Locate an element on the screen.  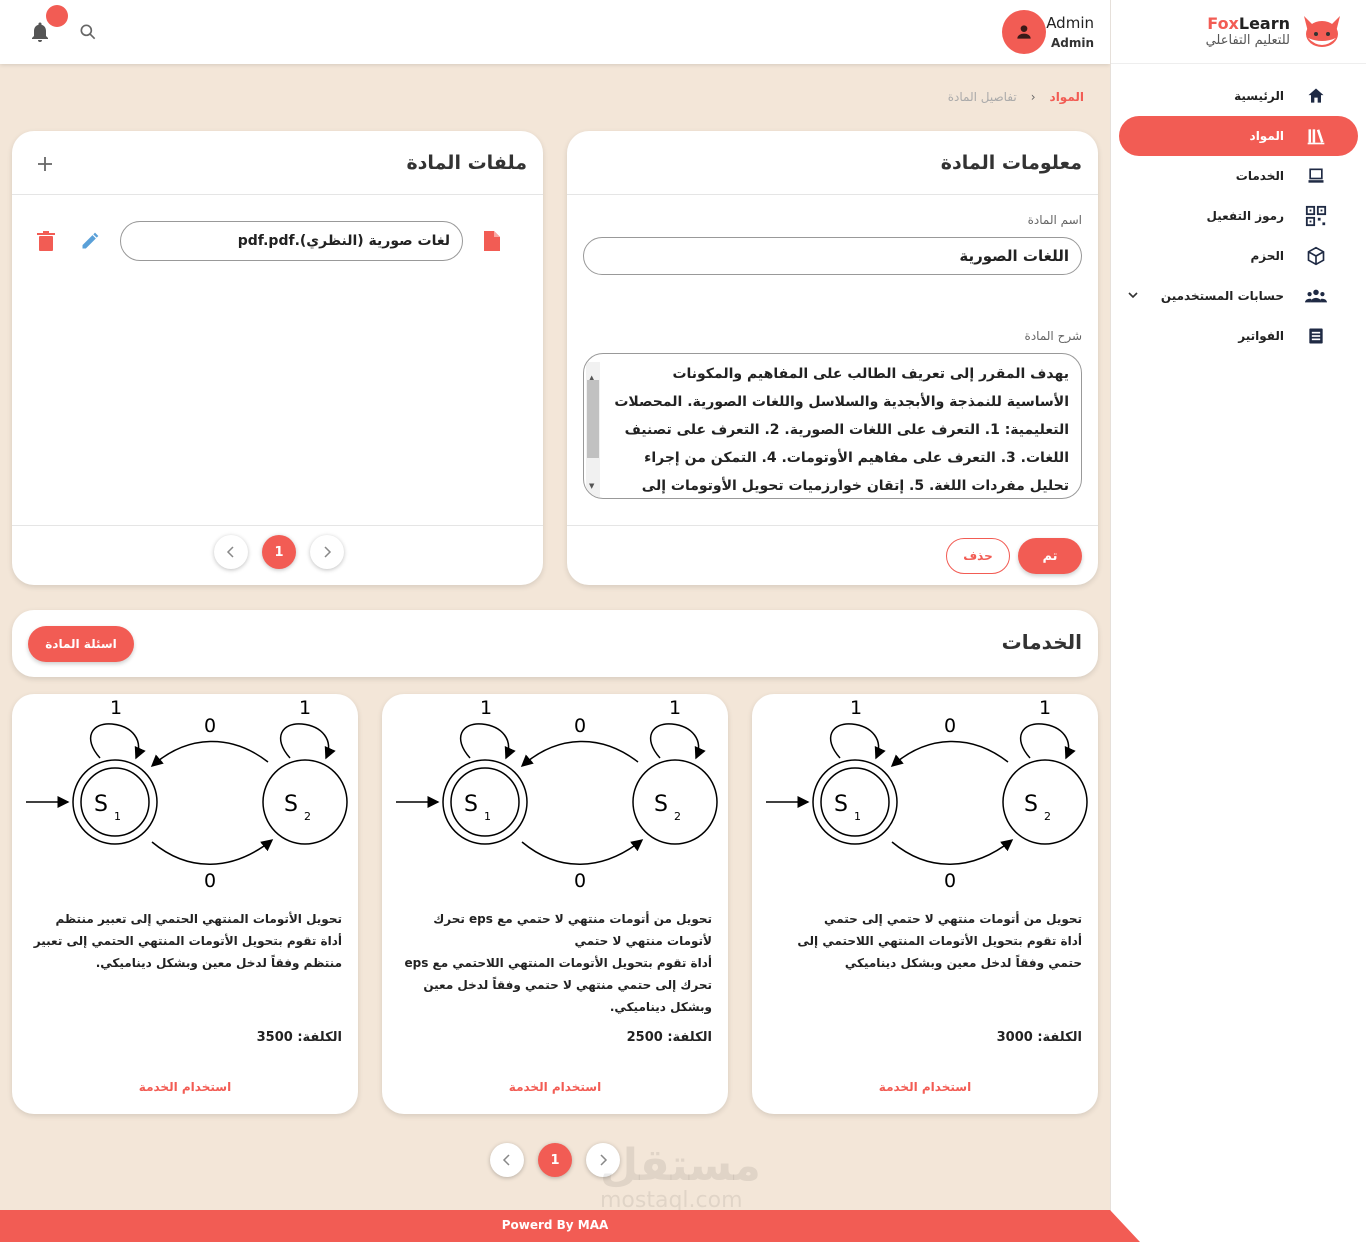
pdf-file-icon is located at coordinates (491, 241).